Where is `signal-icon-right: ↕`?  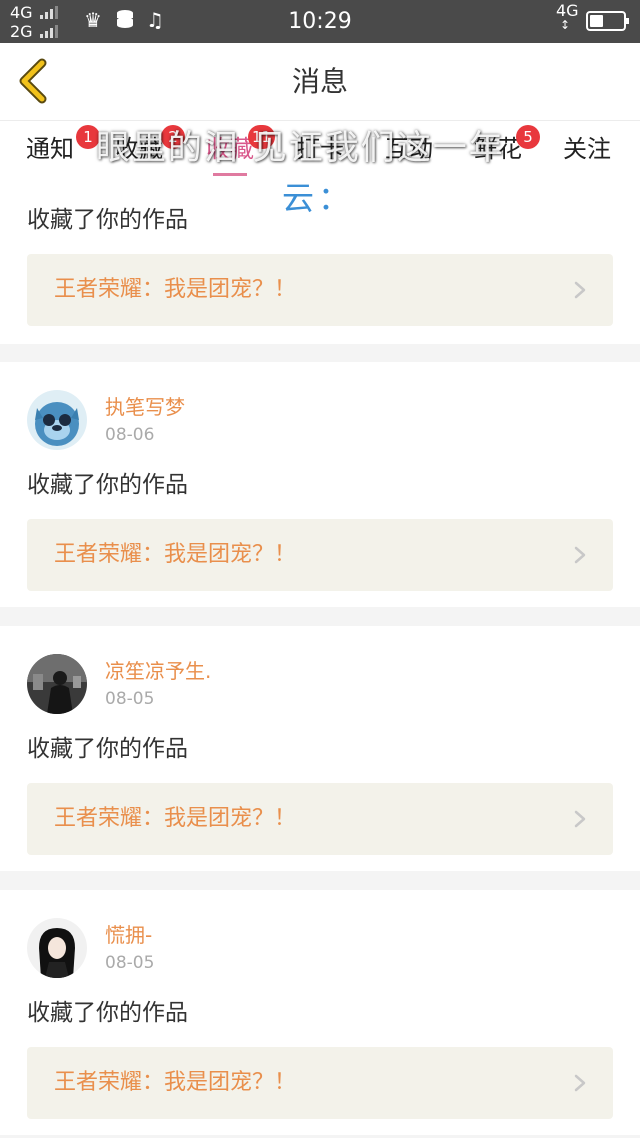 signal-icon-right: ↕ is located at coordinates (565, 25).